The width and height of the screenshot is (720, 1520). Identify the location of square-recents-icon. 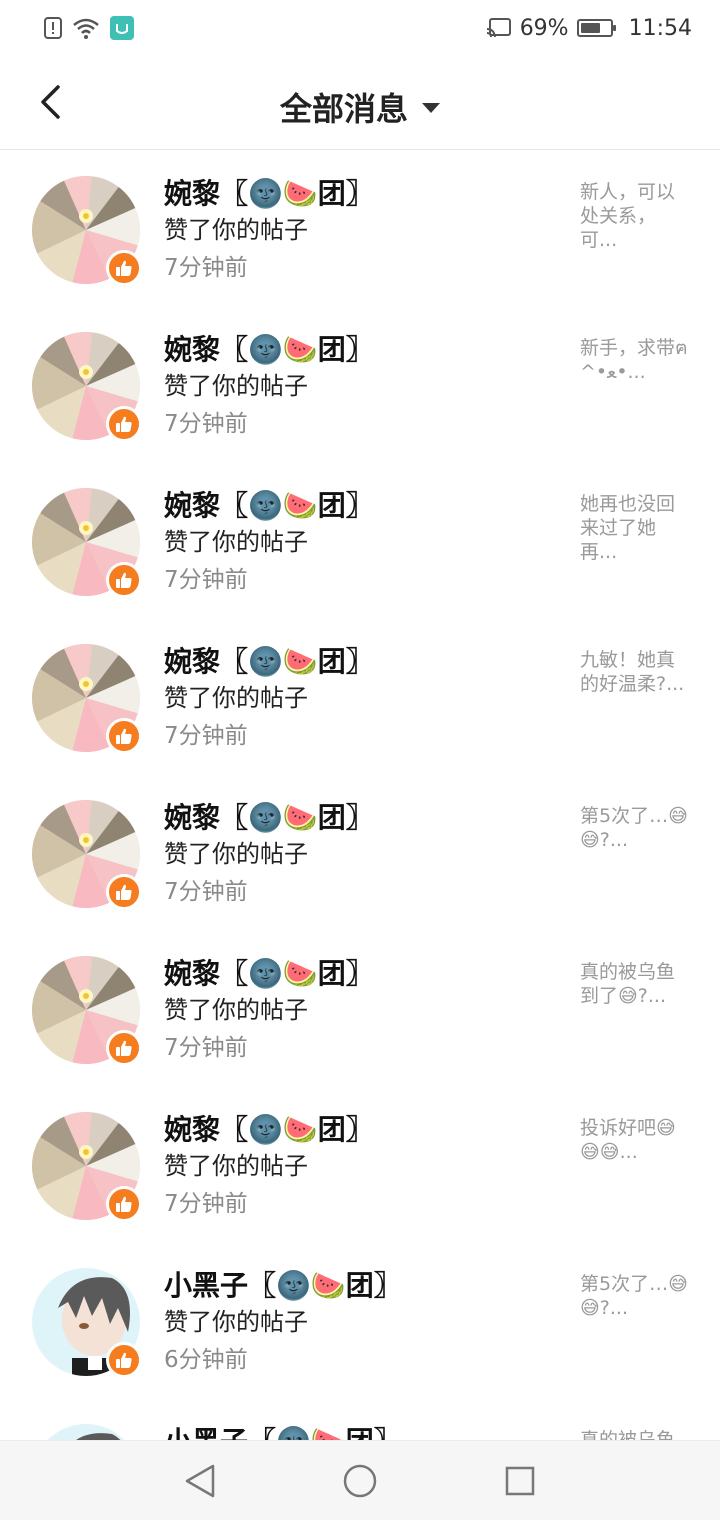
(520, 1480).